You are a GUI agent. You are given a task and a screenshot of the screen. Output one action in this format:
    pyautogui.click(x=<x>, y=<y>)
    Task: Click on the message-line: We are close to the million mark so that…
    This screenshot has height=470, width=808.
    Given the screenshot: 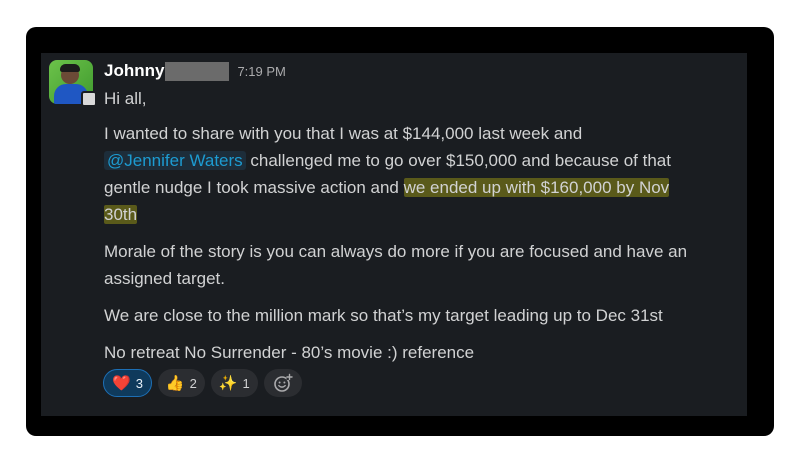 What is the action you would take?
    pyautogui.click(x=383, y=315)
    